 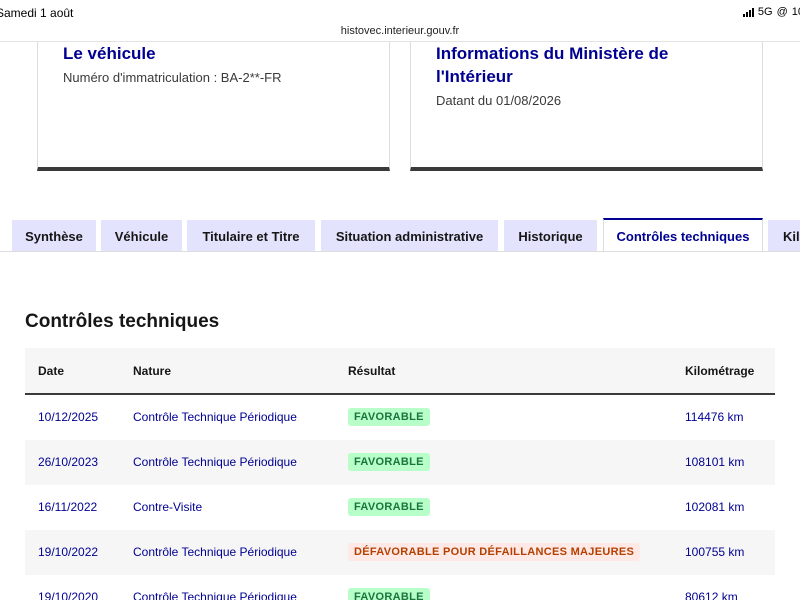 I want to click on cellular-signal-icon, so click(x=748, y=12).